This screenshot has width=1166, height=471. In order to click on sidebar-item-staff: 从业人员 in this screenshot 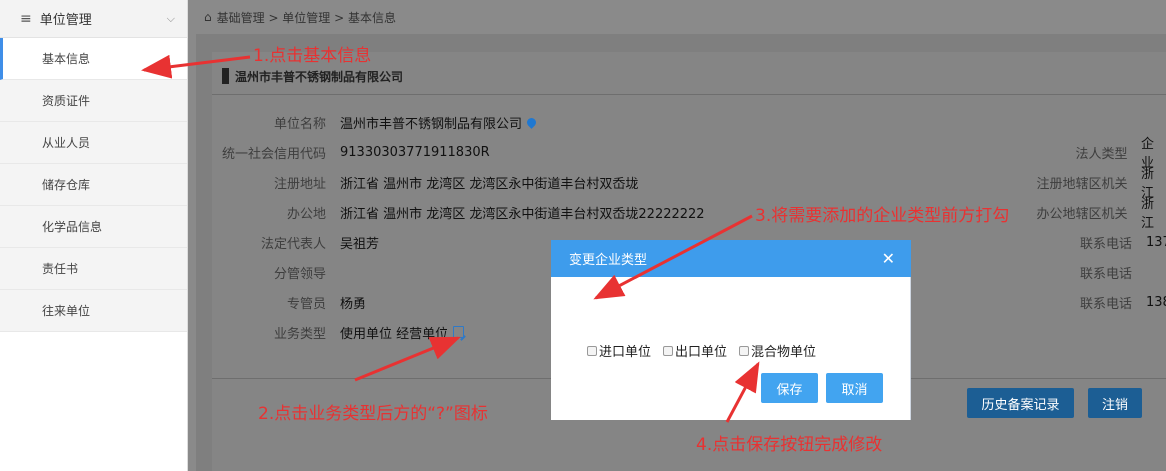, I will do `click(93, 143)`.